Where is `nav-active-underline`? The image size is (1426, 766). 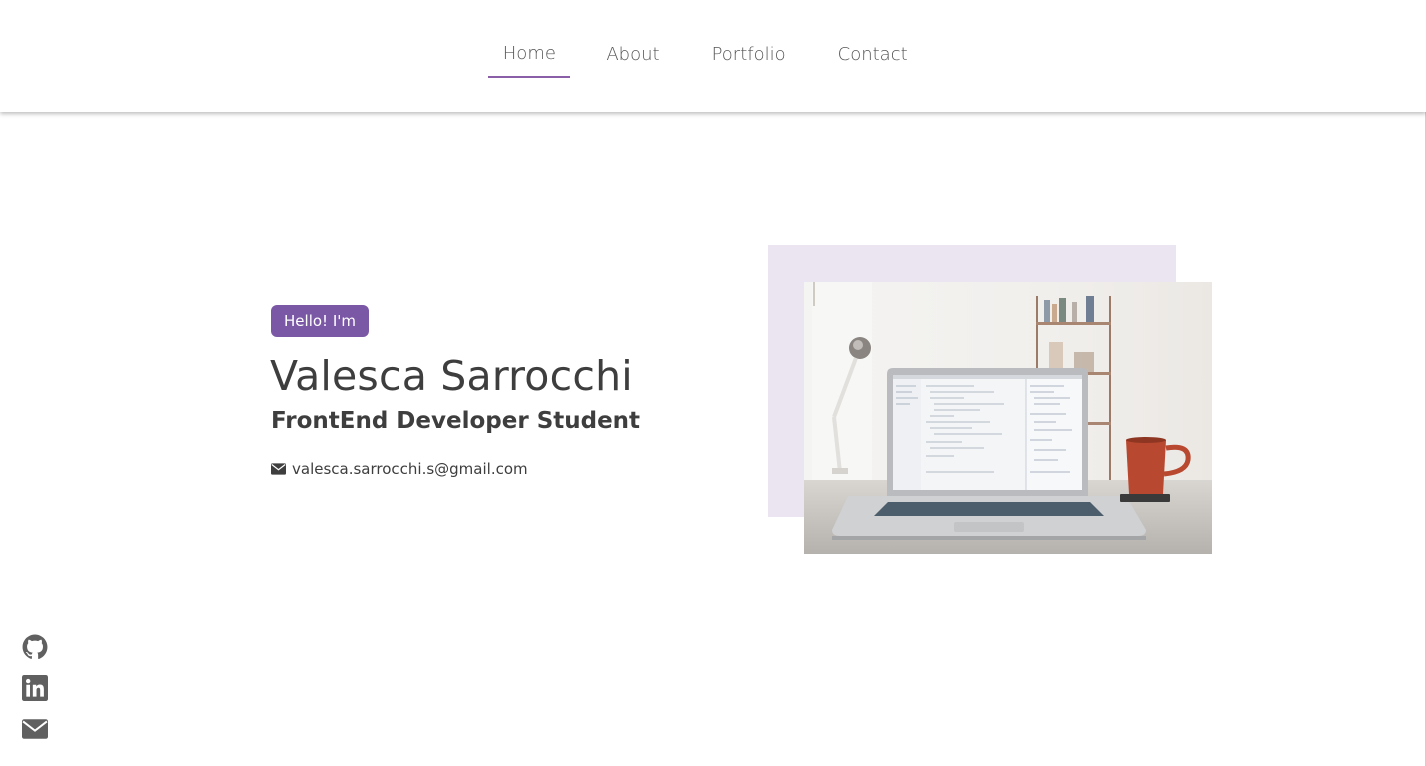
nav-active-underline is located at coordinates (529, 77).